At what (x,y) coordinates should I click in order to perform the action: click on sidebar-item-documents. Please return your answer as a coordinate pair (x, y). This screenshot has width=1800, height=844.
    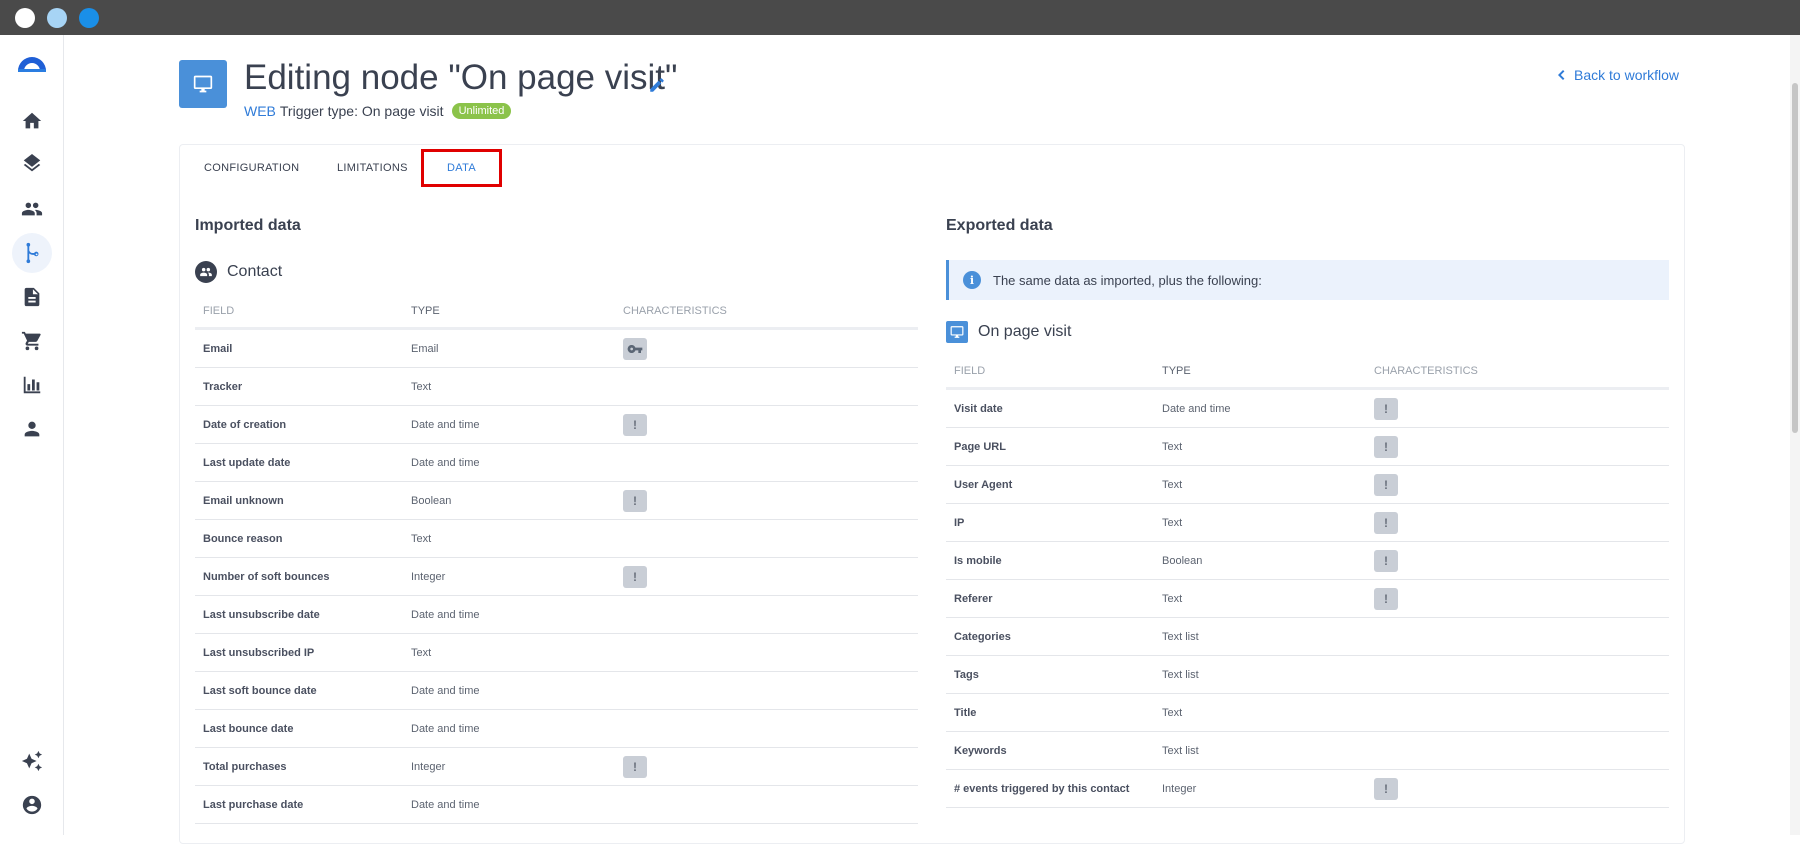
    Looking at the image, I should click on (32, 297).